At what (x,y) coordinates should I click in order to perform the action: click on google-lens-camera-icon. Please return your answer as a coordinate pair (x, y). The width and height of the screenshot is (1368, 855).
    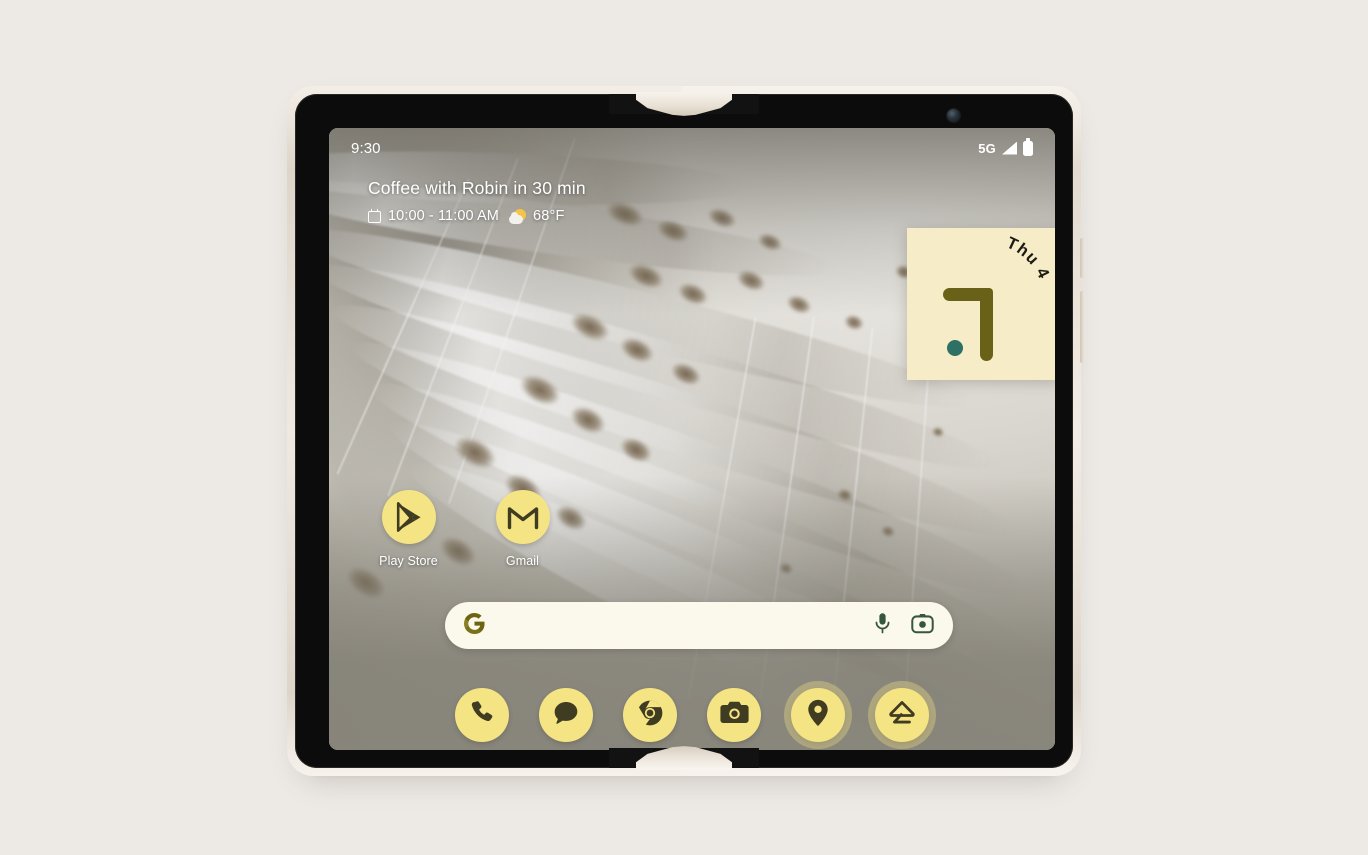
    Looking at the image, I should click on (922, 626).